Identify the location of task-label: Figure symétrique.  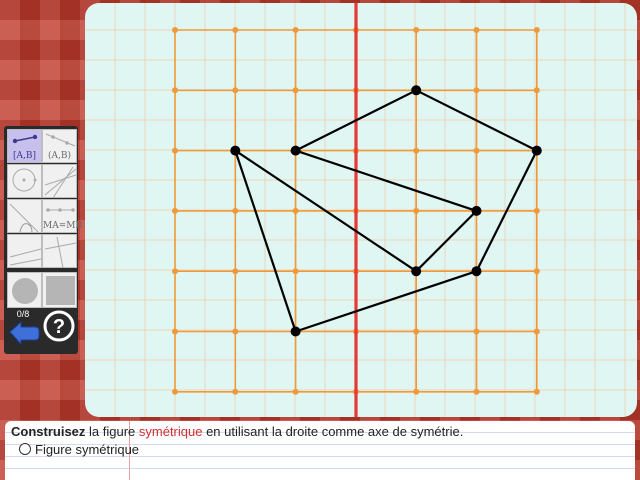
(87, 449).